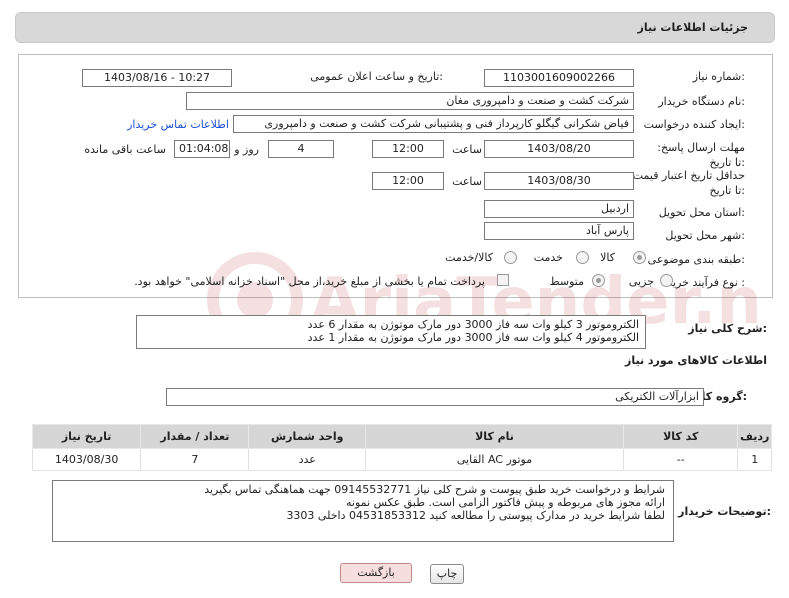 The width and height of the screenshot is (789, 598). What do you see at coordinates (469, 257) in the screenshot?
I see `category-option-both: کالا/خدمت` at bounding box center [469, 257].